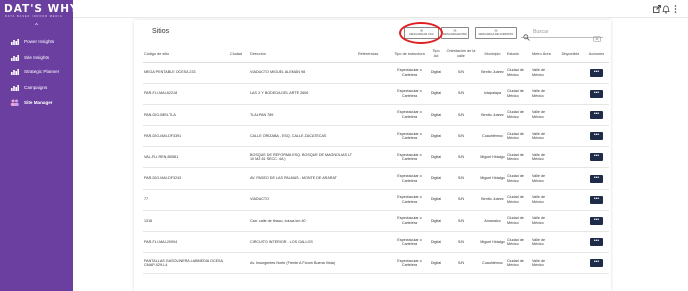 The height and width of the screenshot is (291, 688). What do you see at coordinates (14, 57) in the screenshot?
I see `bars-icon` at bounding box center [14, 57].